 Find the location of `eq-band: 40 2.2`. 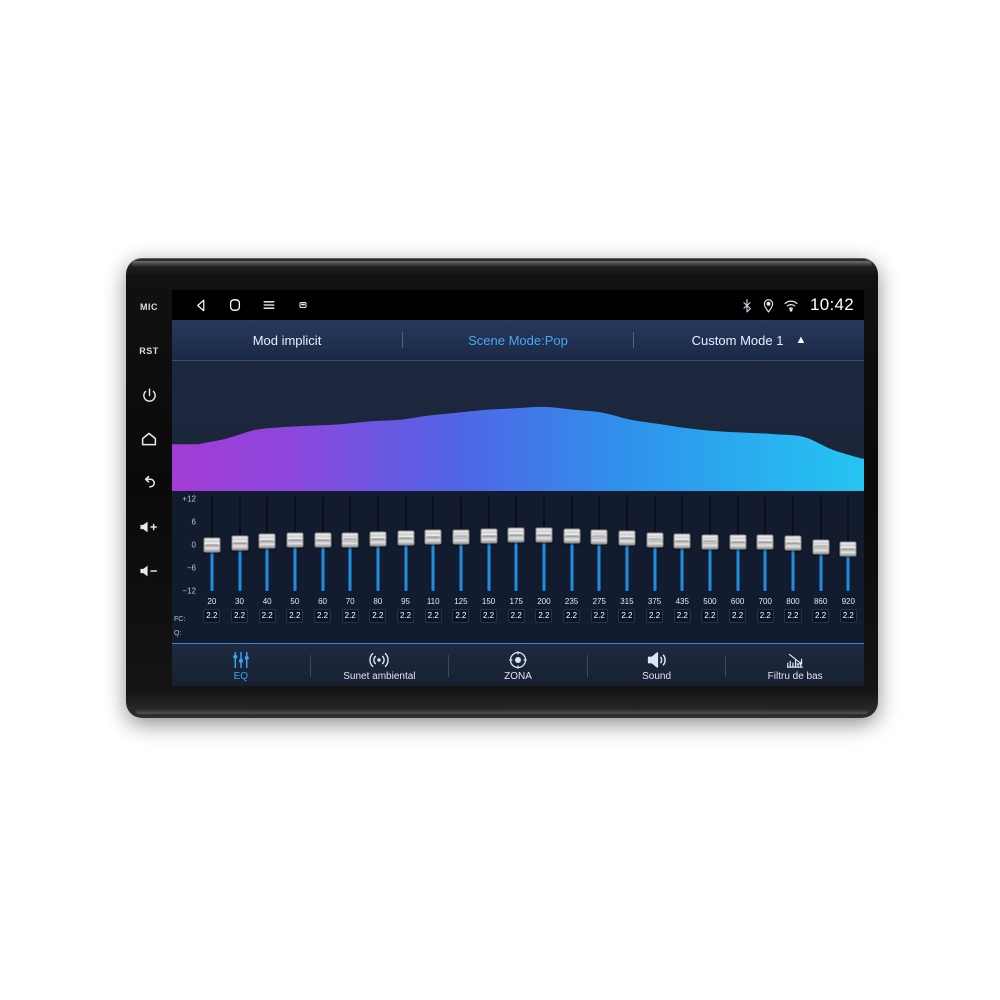

eq-band: 40 2.2 is located at coordinates (267, 567).